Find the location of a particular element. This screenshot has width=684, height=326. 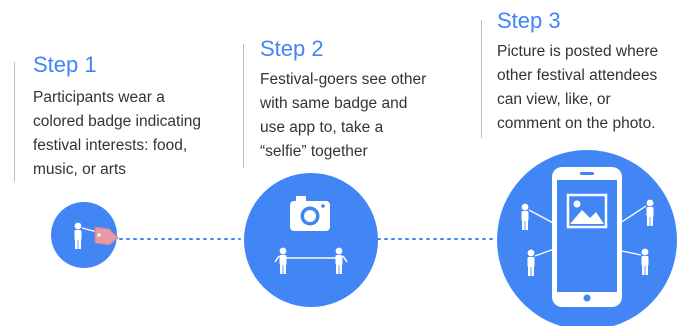

camera-selfie-icon is located at coordinates (311, 240).